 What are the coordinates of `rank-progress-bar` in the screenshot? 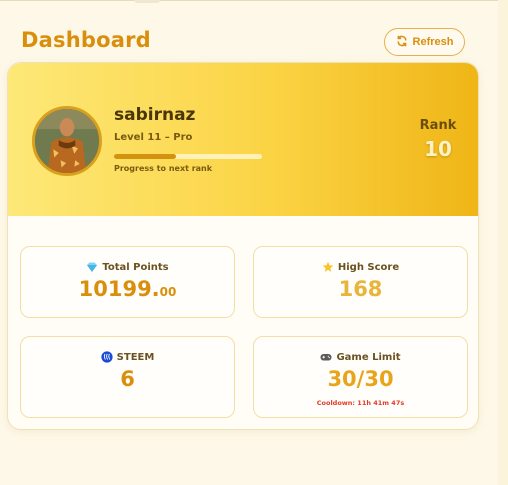 It's located at (188, 156).